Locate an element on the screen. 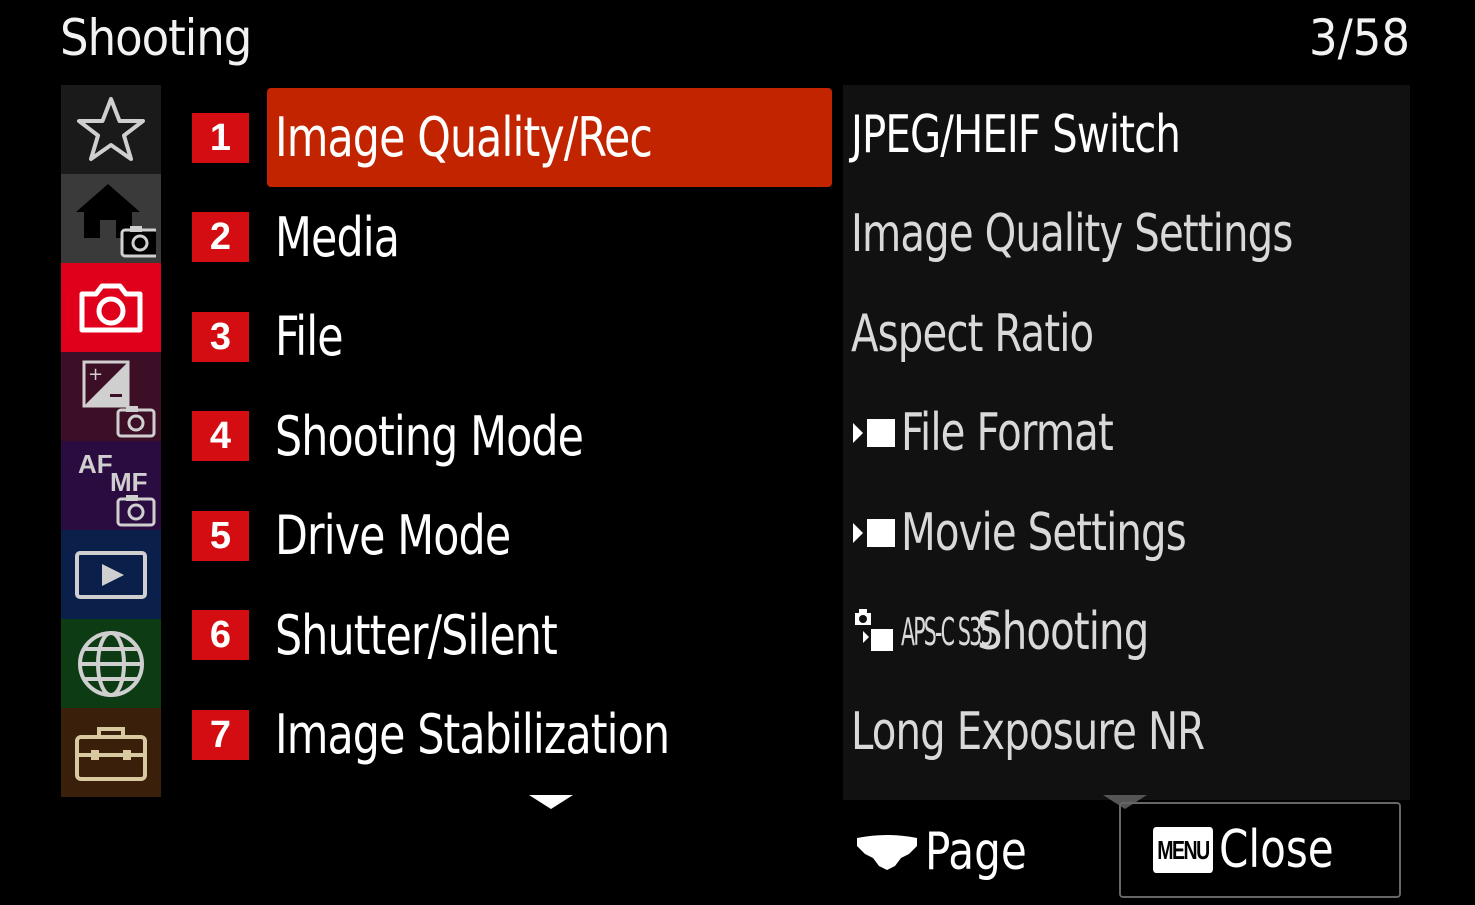  menu-title: Shooting is located at coordinates (156, 38).